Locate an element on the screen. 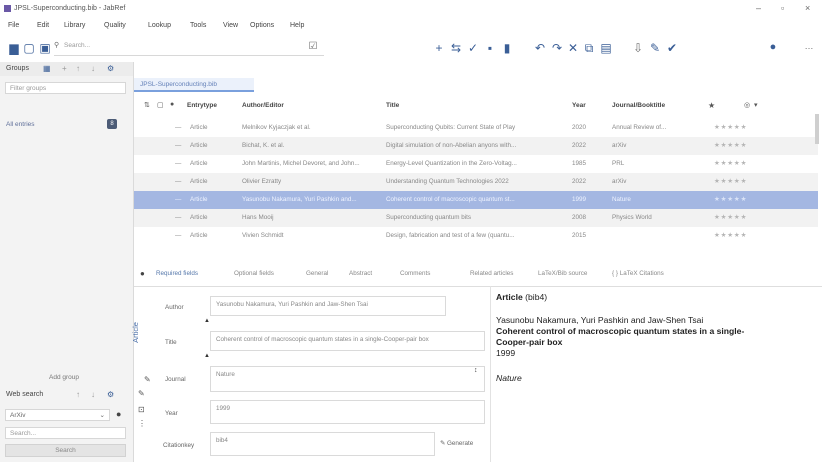  edit-tool-icon: ✎ is located at coordinates (141, 393).